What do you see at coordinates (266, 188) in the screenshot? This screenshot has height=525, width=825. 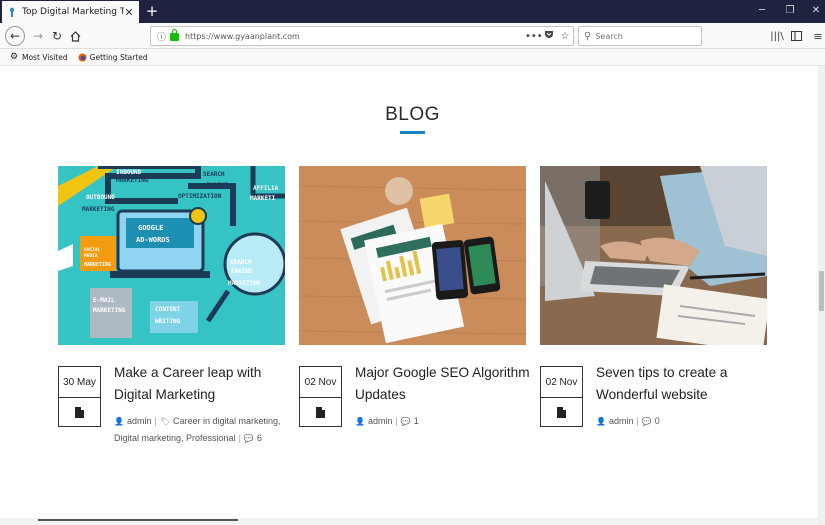 I see `svg-text: AFFILIA` at bounding box center [266, 188].